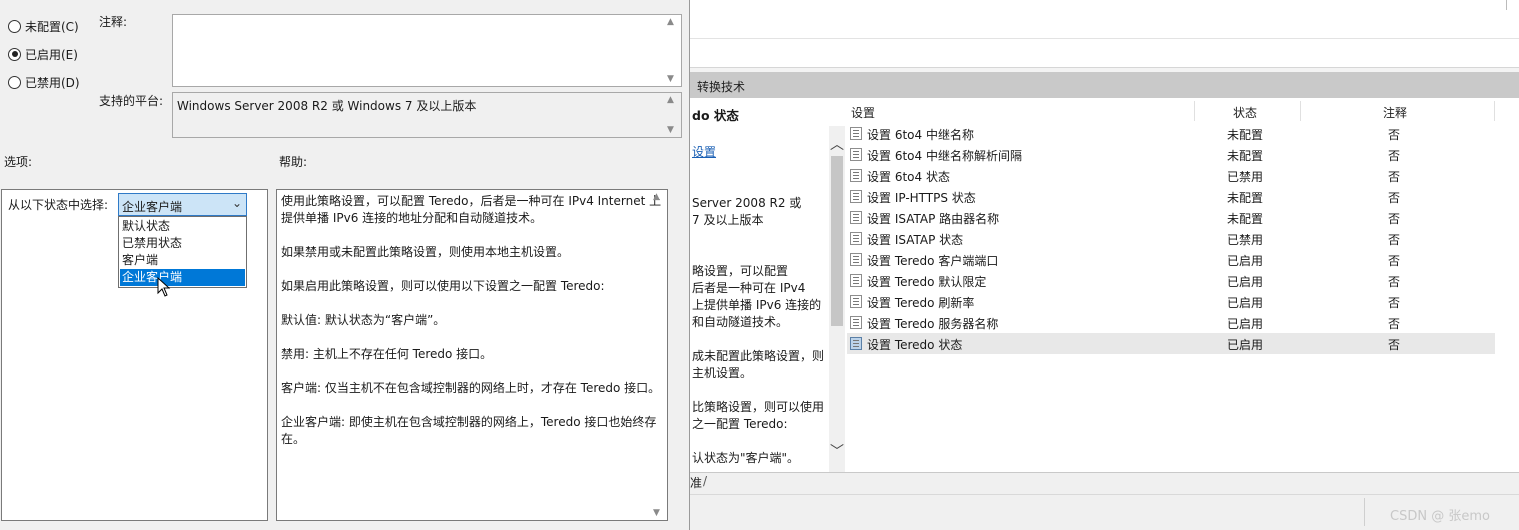 This screenshot has width=1519, height=530. What do you see at coordinates (920, 135) in the screenshot?
I see `setting-name: 设置 6to4 中继名称` at bounding box center [920, 135].